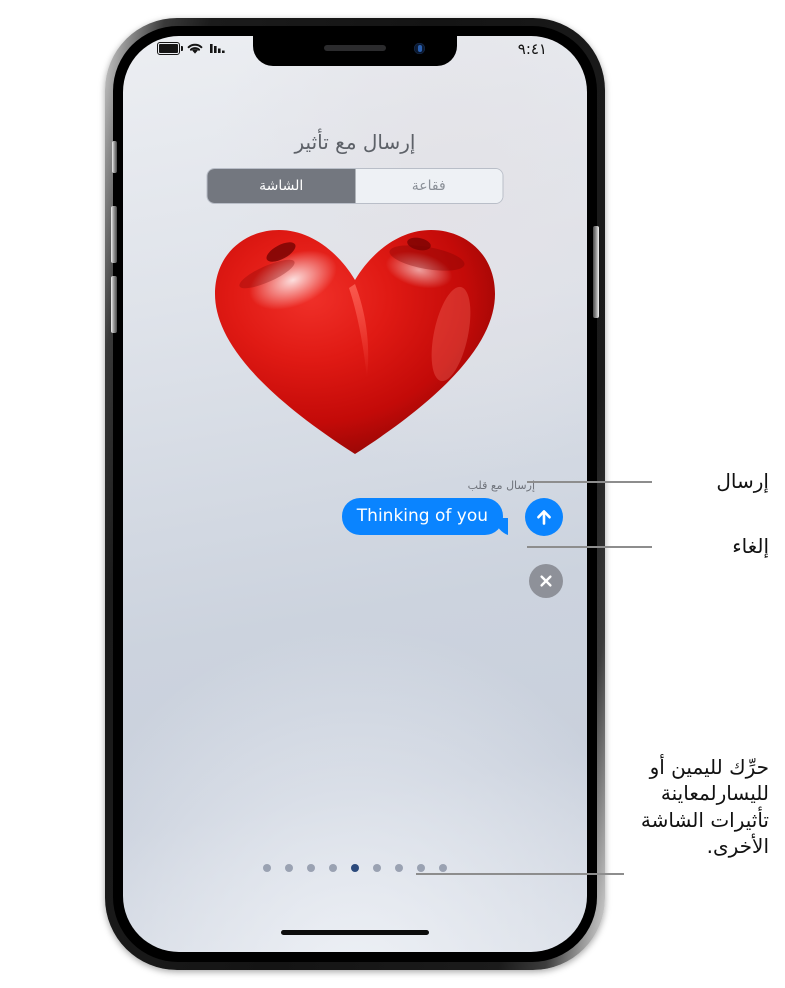  I want to click on side-power-button, so click(596, 272).